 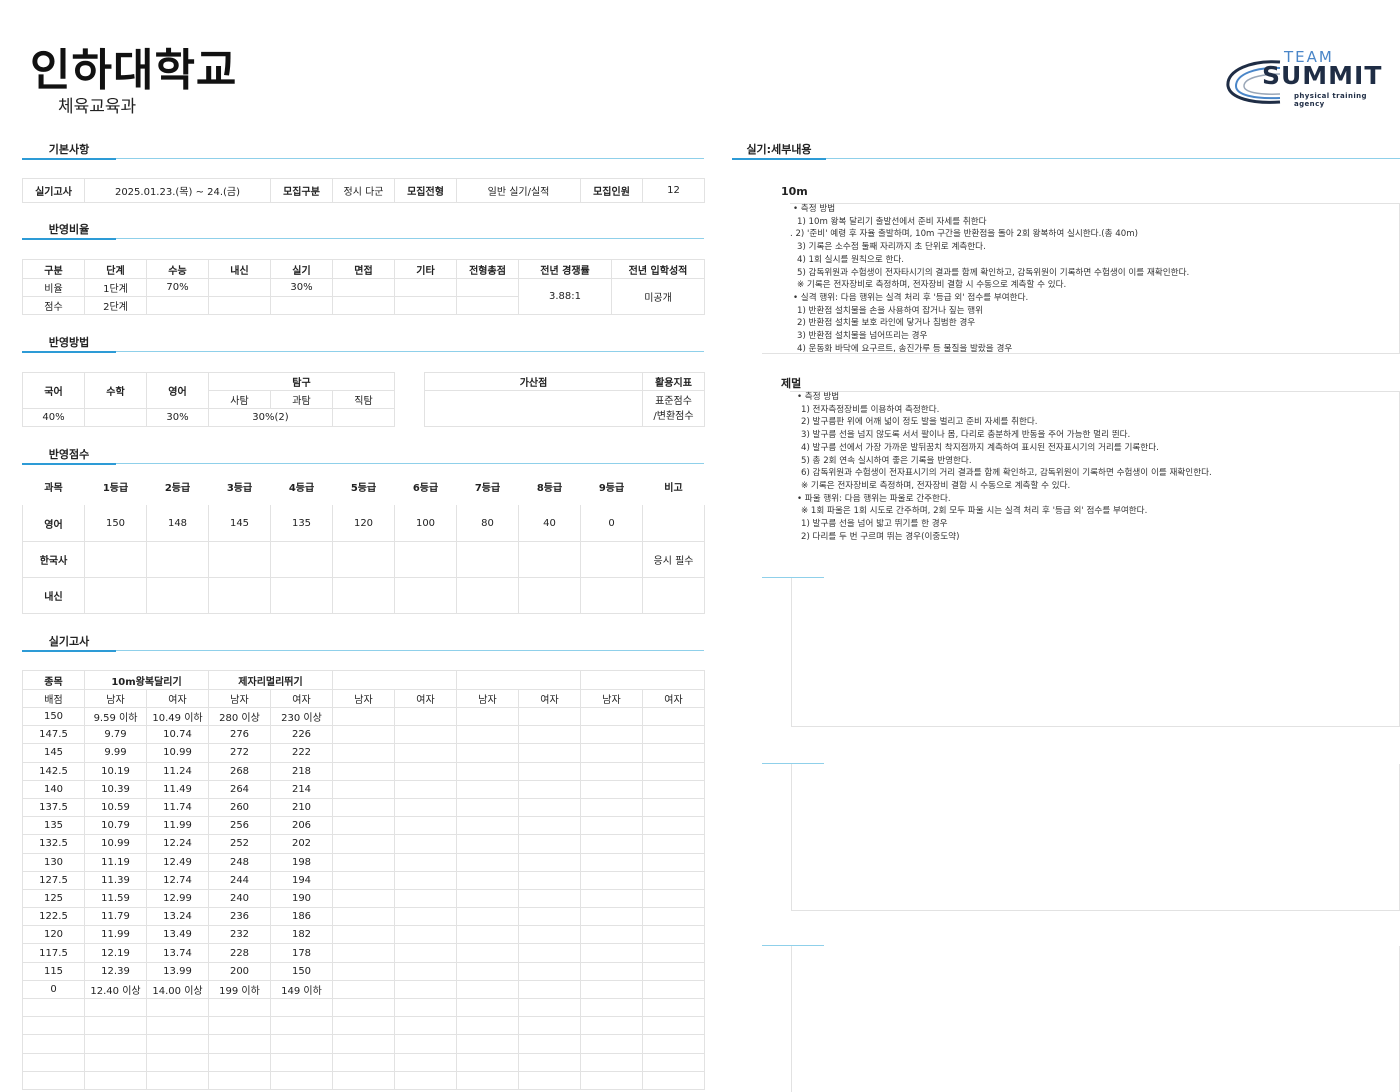 I want to click on practical-gender: 여자, so click(x=425, y=698).